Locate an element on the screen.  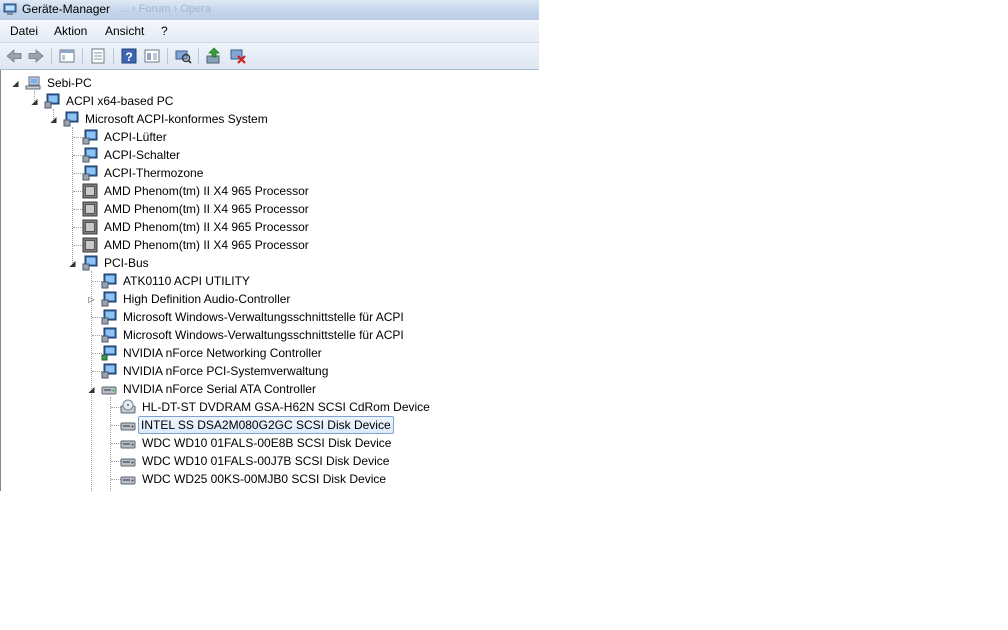
tree-item-acpi-fan: ACPI-Lüfter is located at coordinates (266, 137).